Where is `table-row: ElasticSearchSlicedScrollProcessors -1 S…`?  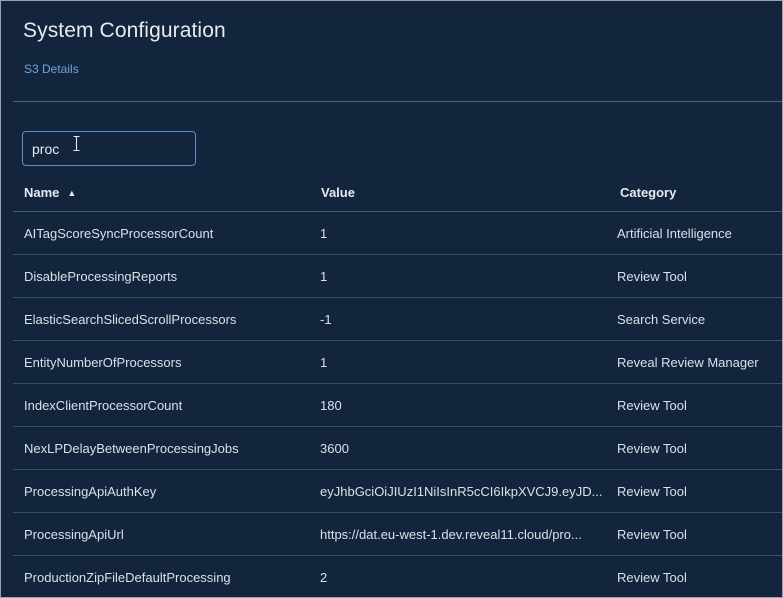
table-row: ElasticSearchSlicedScrollProcessors -1 S… is located at coordinates (397, 319).